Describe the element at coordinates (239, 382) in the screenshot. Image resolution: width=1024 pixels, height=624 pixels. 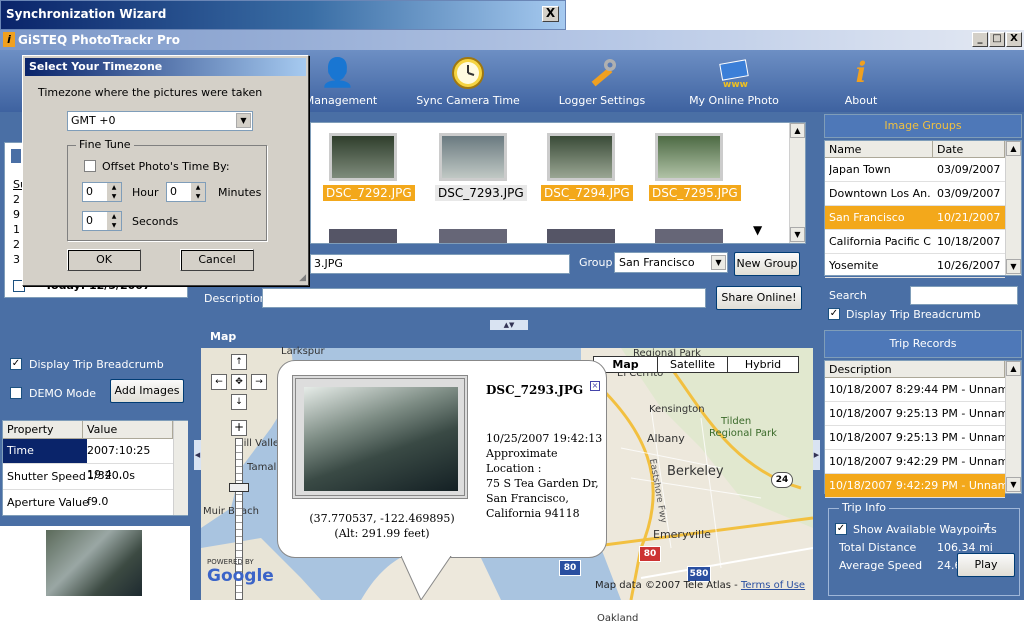
I see `pan-center-icon: ✥` at that location.